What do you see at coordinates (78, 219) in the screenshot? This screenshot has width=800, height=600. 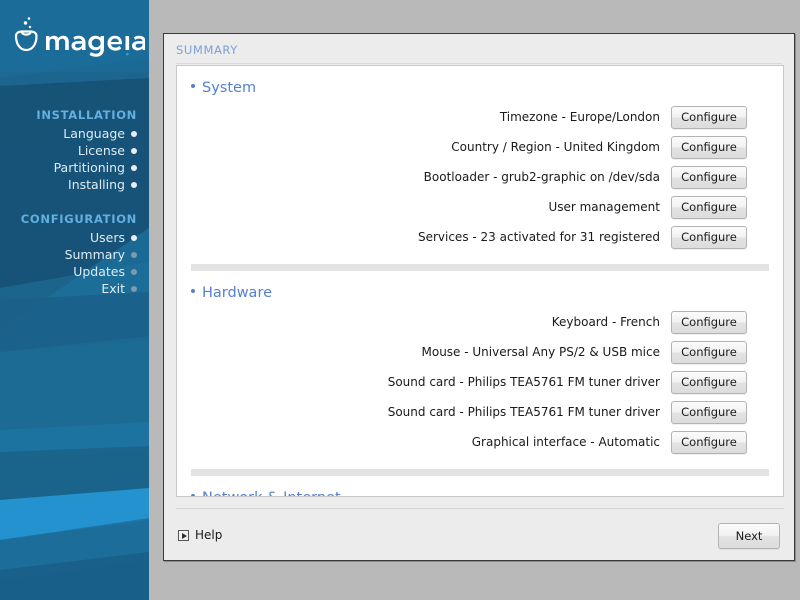 I see `nav-group-title-configuration: CONFIGURATION` at bounding box center [78, 219].